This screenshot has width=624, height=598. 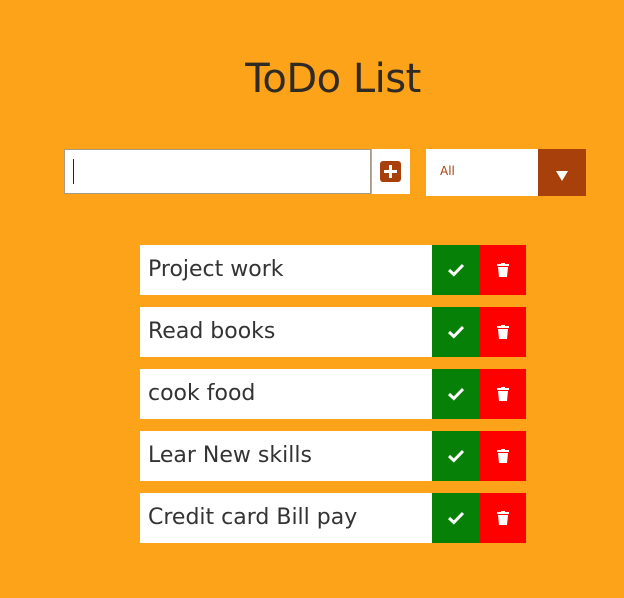 I want to click on filter-selected-value: All, so click(x=447, y=171).